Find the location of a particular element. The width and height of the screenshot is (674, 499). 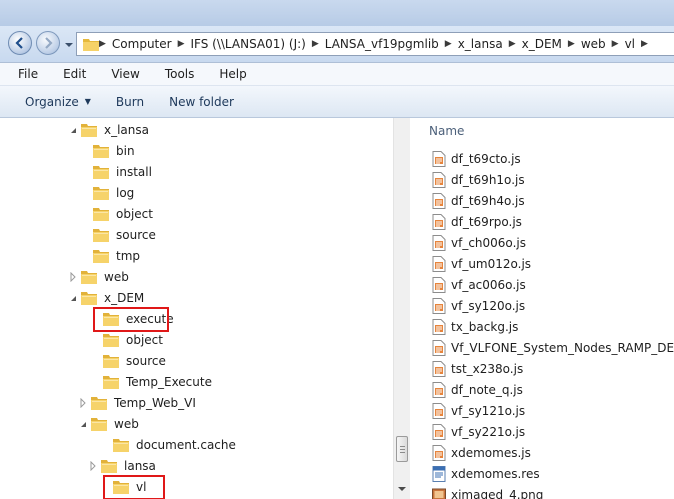

menu-tools: Tools is located at coordinates (180, 74).